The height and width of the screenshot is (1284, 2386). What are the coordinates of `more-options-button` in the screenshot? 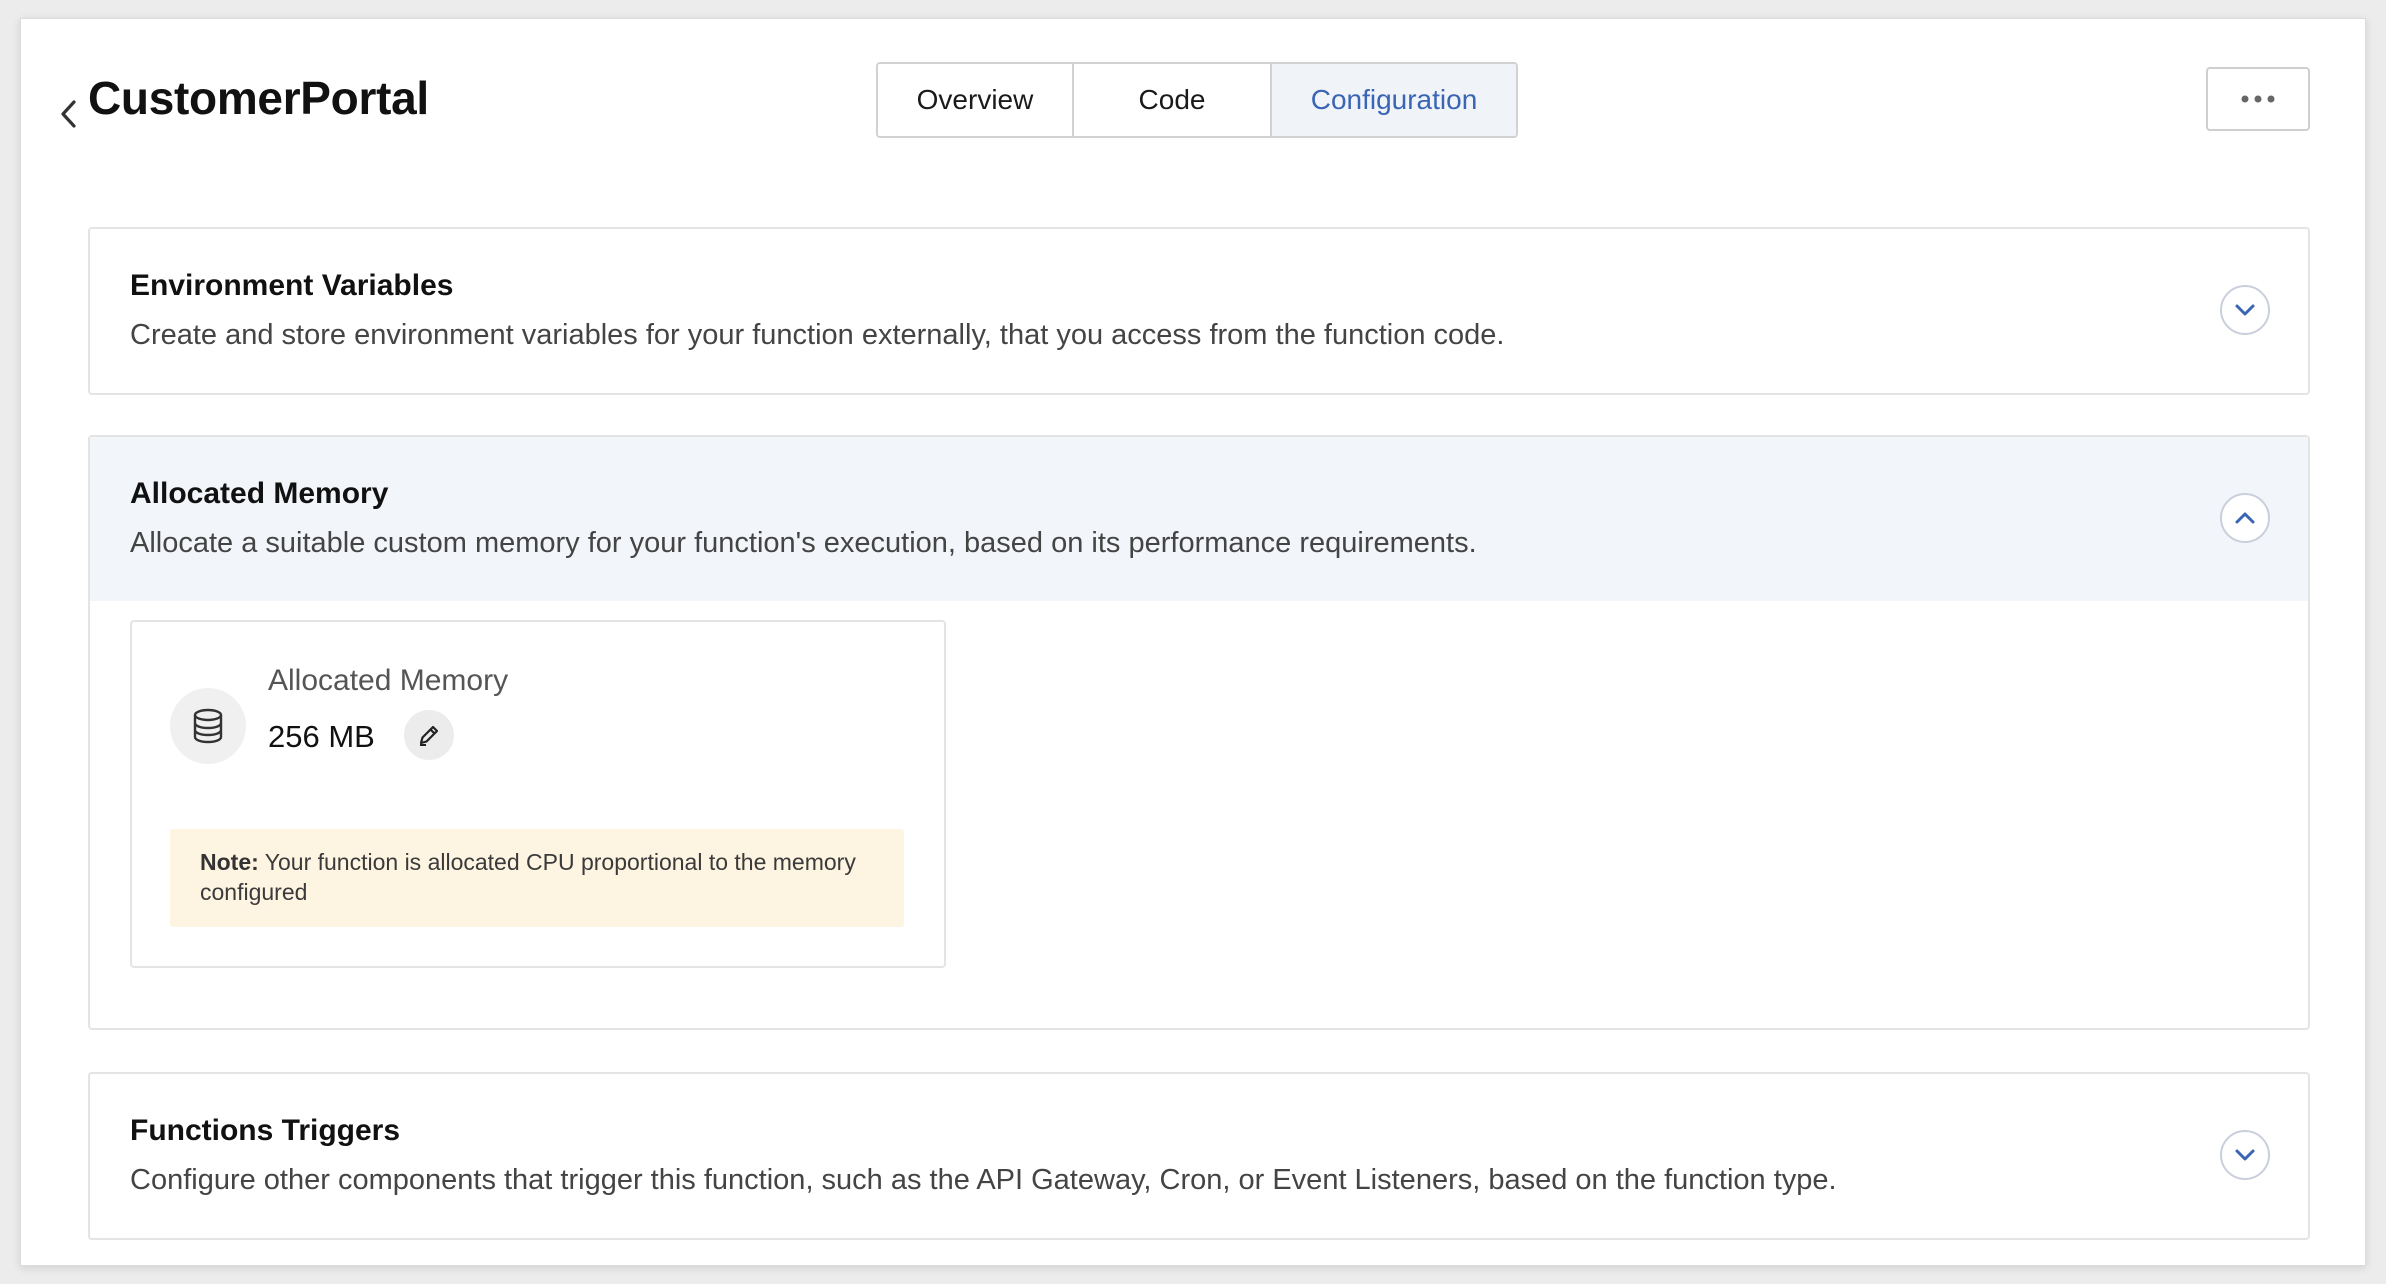 It's located at (2258, 99).